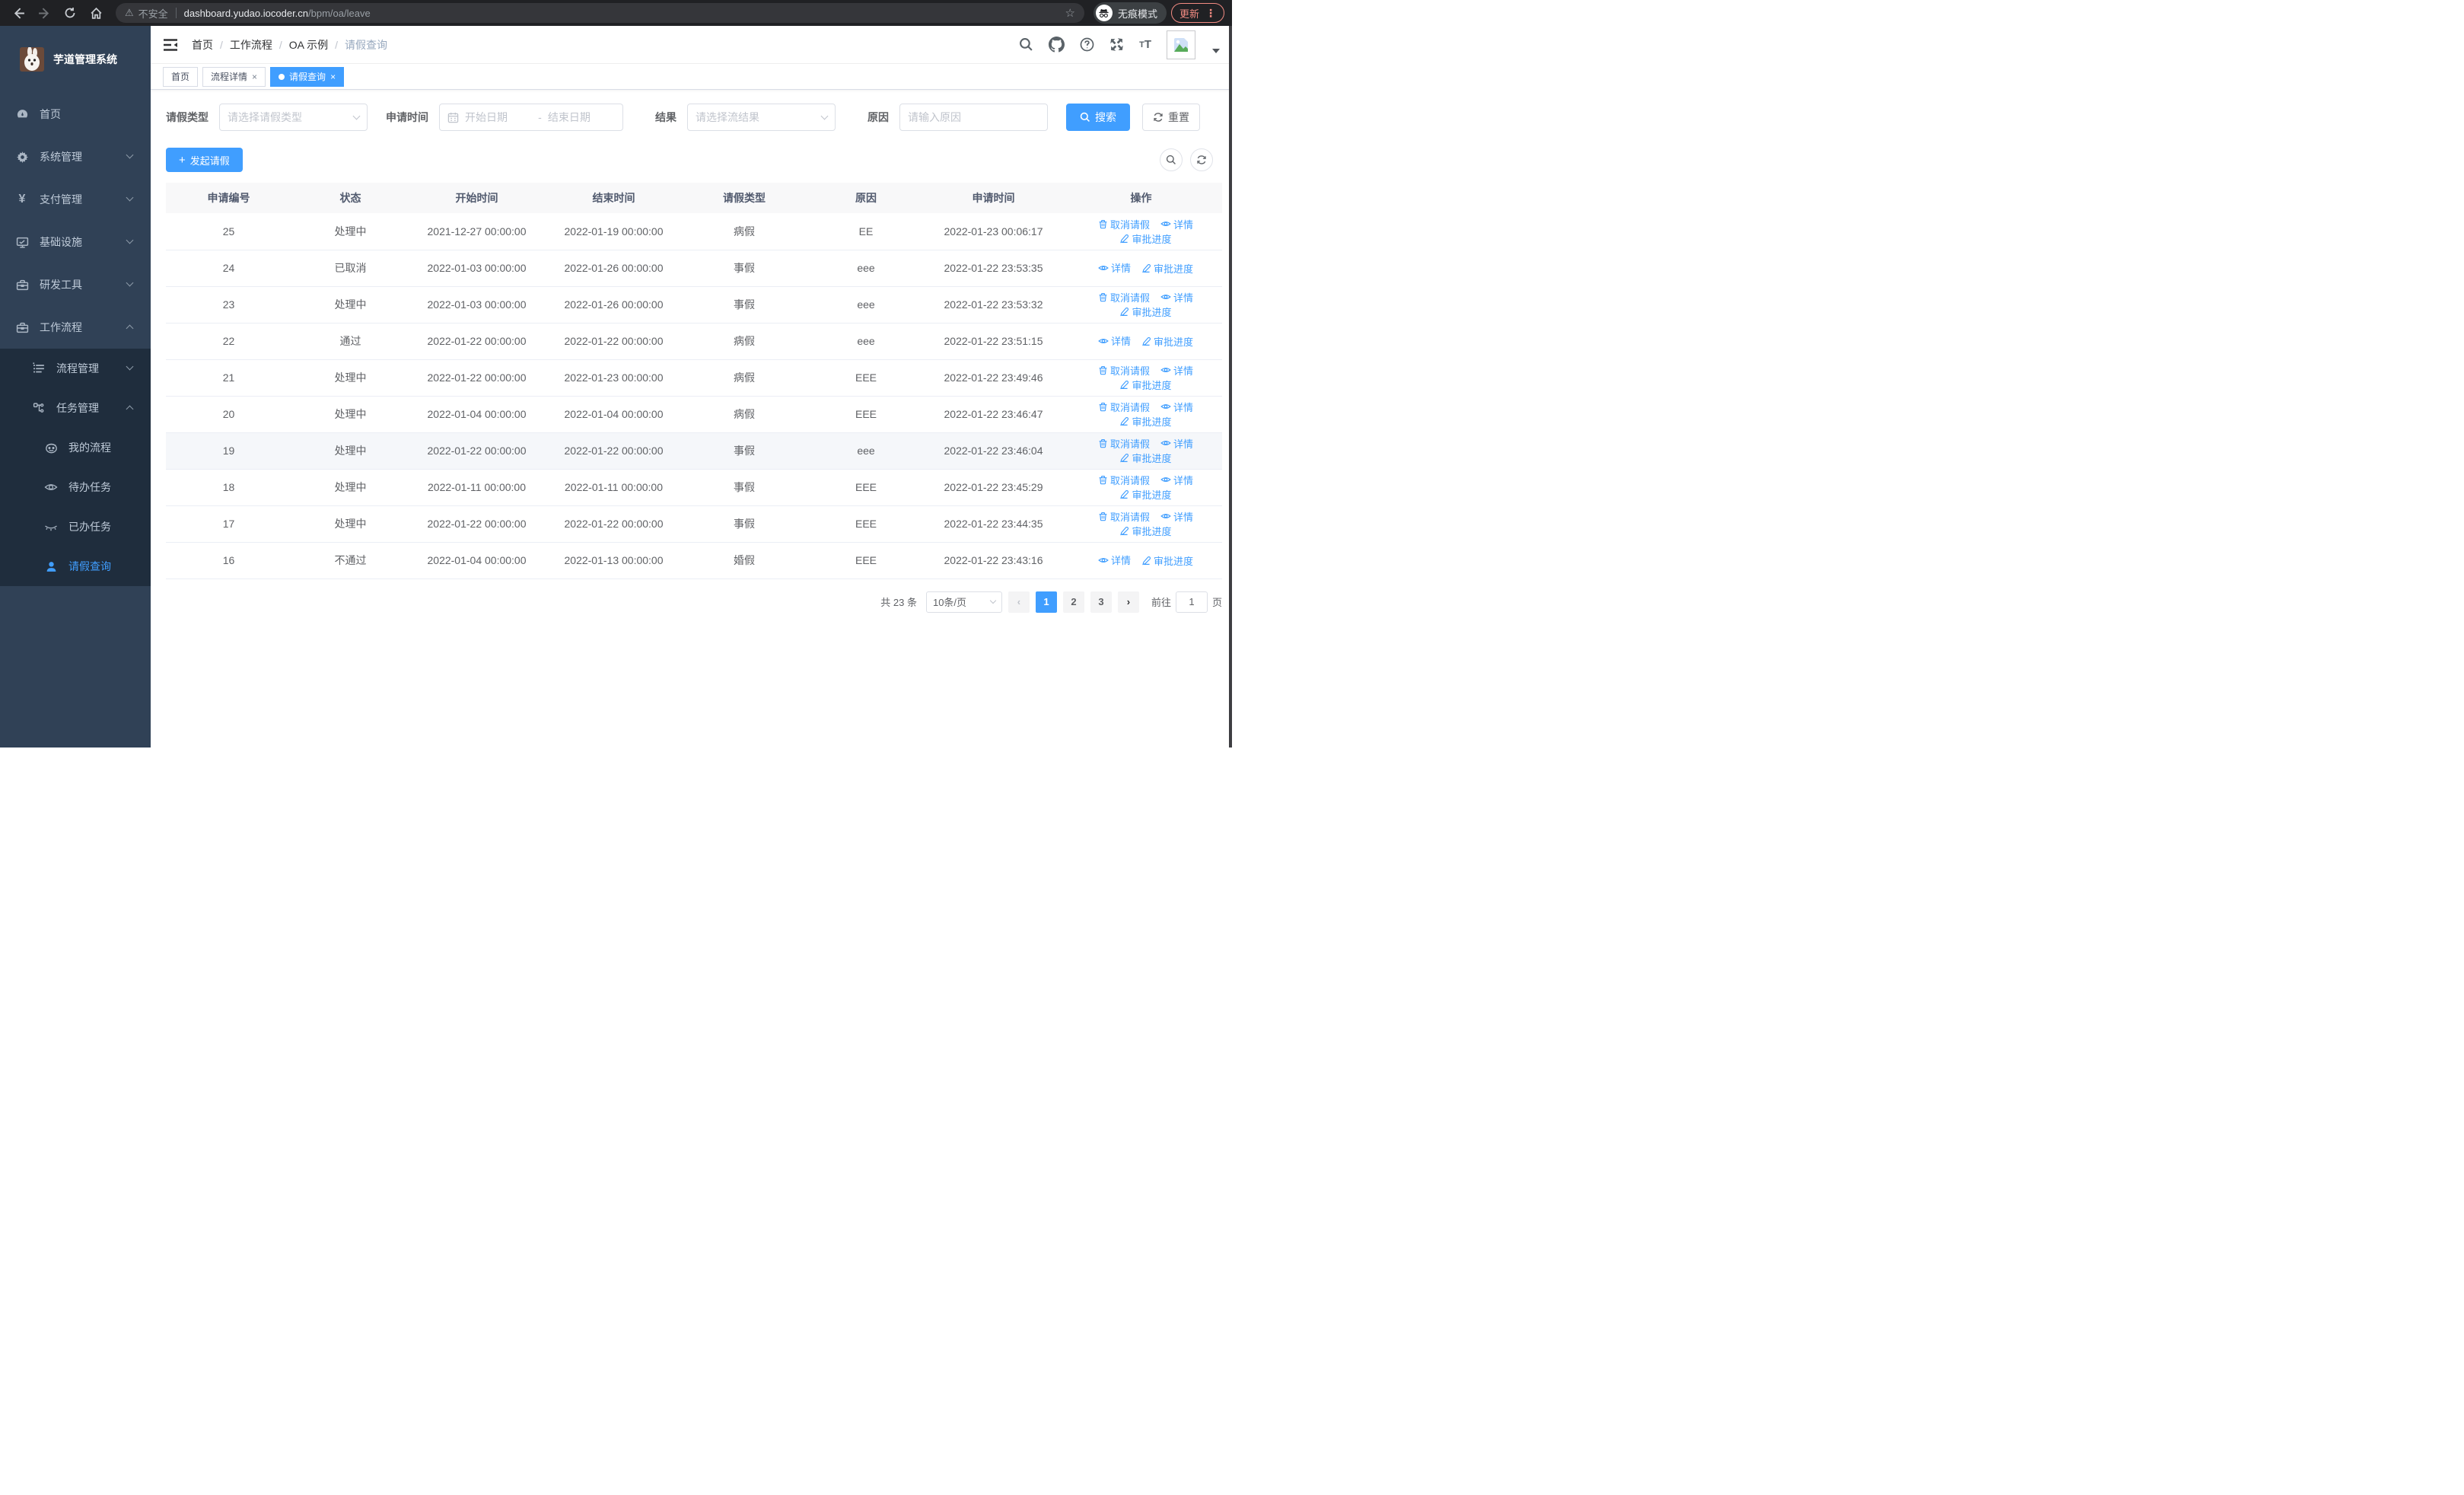  What do you see at coordinates (181, 76) in the screenshot?
I see `tab-home: 首页` at bounding box center [181, 76].